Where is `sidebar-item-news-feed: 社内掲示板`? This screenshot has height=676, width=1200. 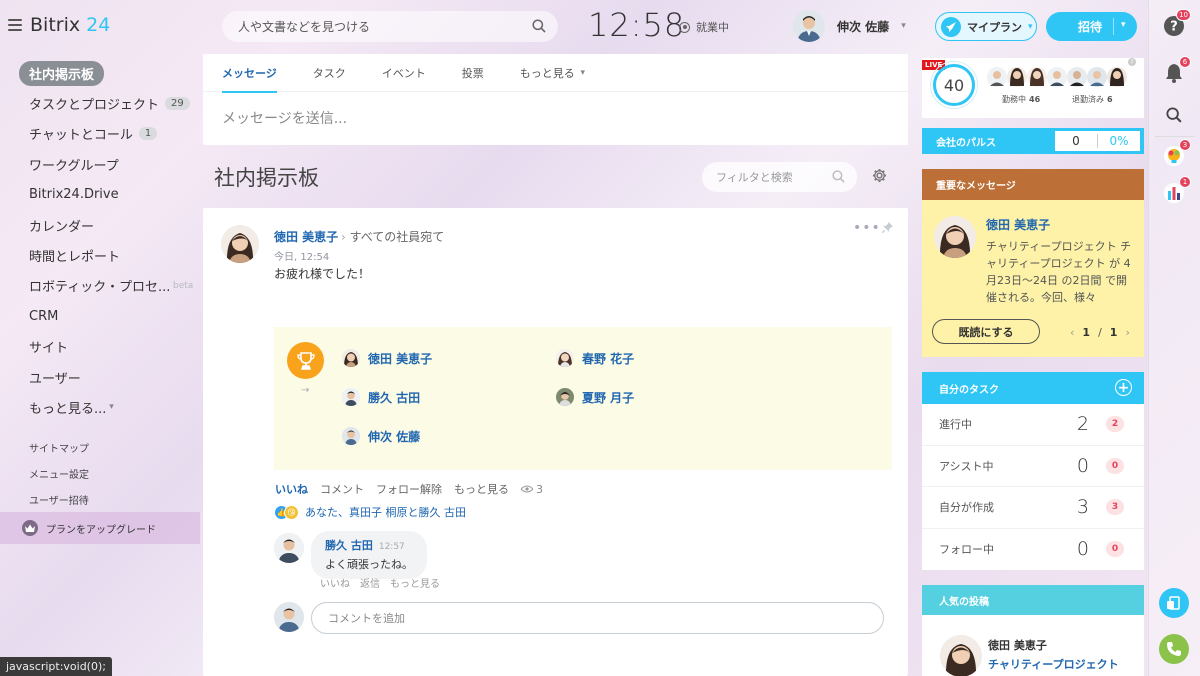 sidebar-item-news-feed: 社内掲示板 is located at coordinates (100, 73).